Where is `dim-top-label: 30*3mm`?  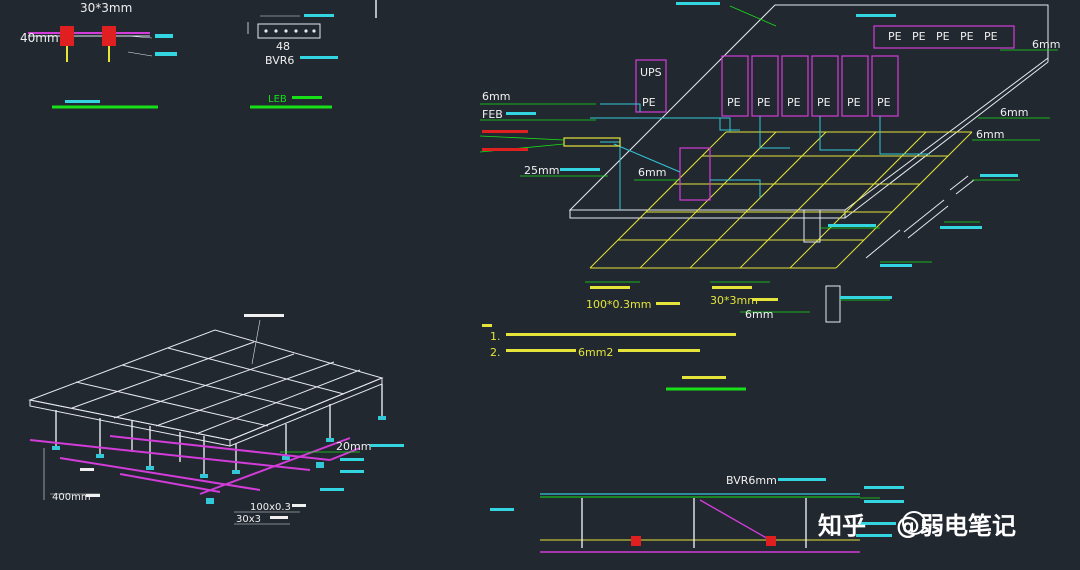
dim-top-label: 30*3mm is located at coordinates (106, 8).